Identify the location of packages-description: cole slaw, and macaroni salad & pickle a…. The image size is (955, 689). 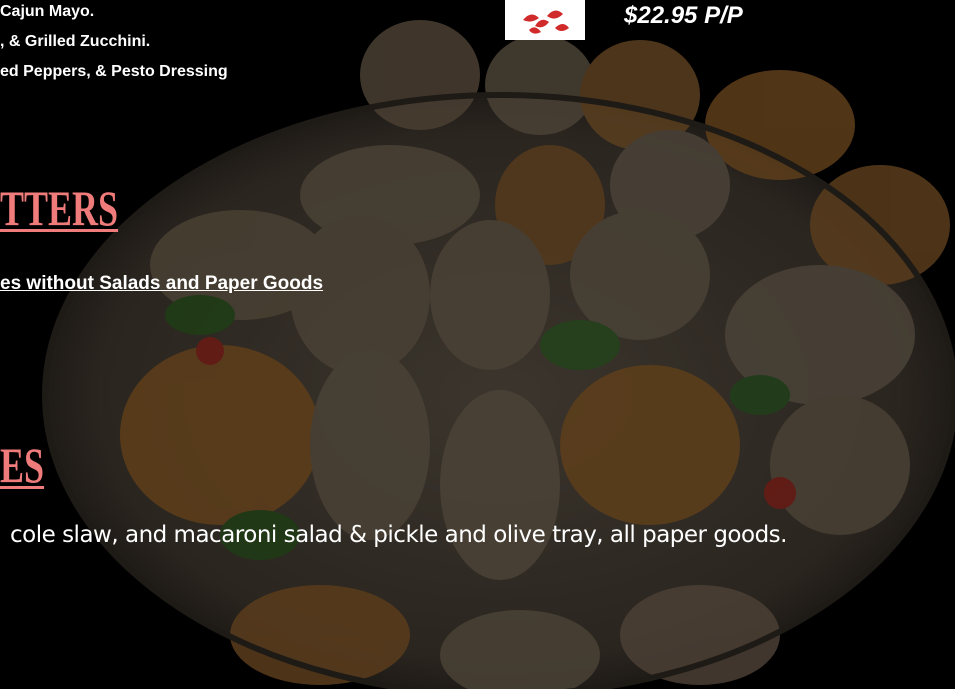
(398, 535).